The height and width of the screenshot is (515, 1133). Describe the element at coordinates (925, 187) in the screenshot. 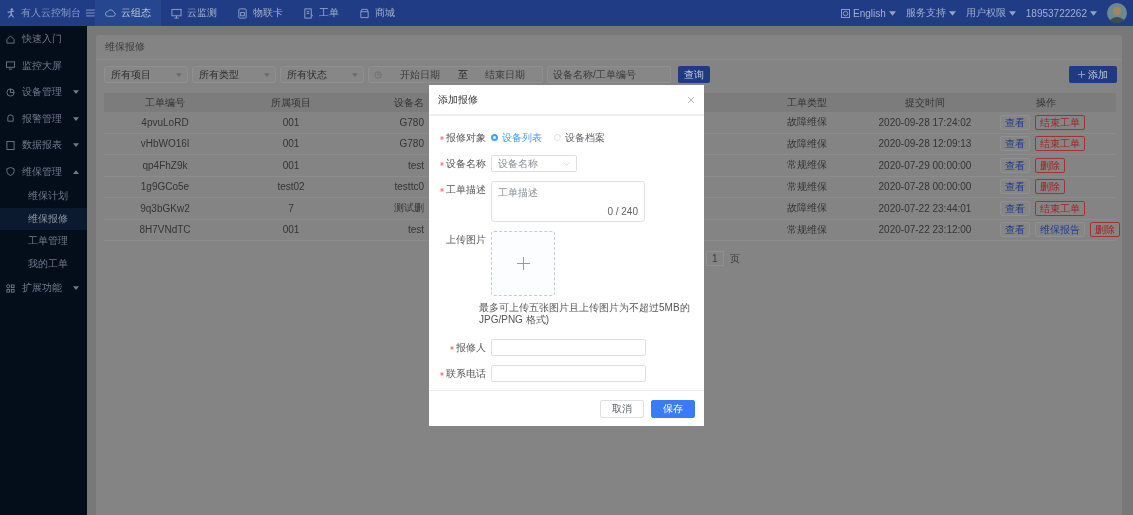

I see `table-cell-text: 2020-07-28 00:00:00` at that location.